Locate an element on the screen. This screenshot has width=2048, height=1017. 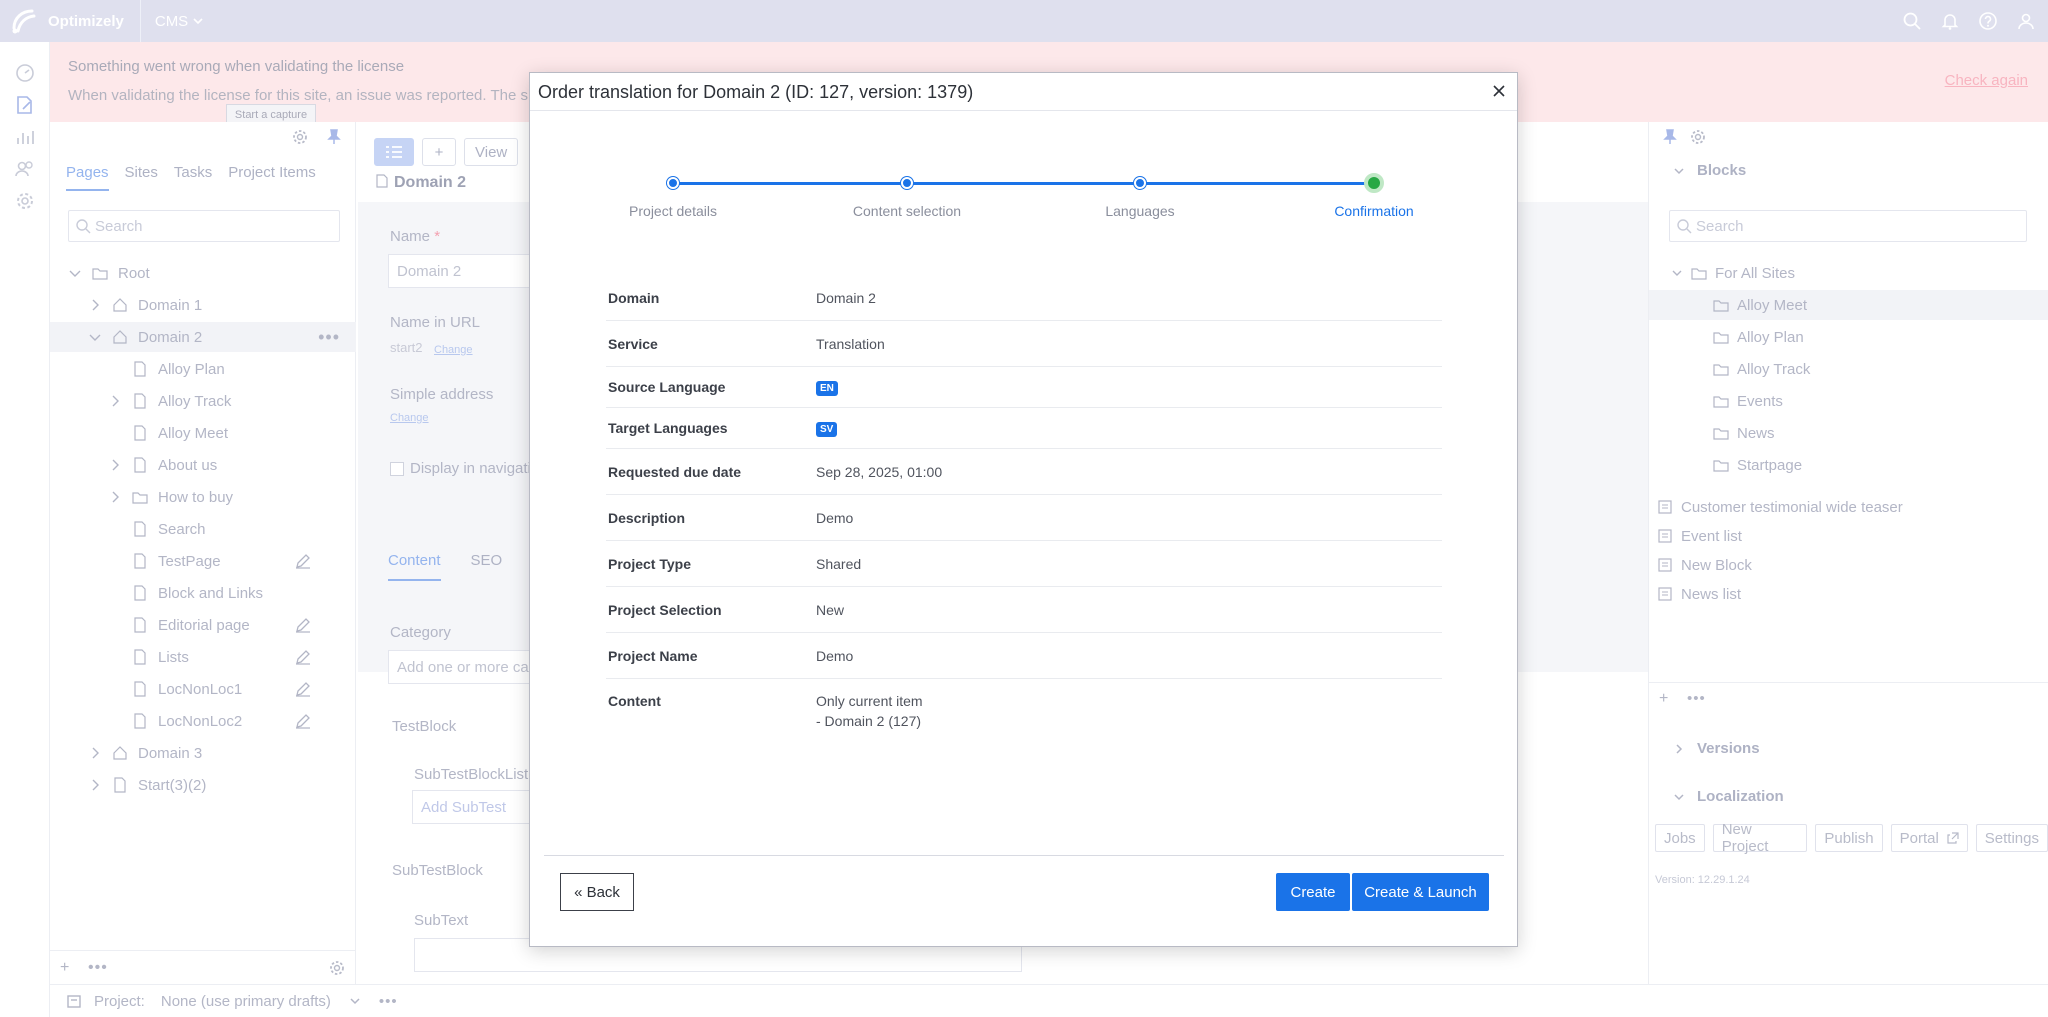
back-button: « Back is located at coordinates (597, 892).